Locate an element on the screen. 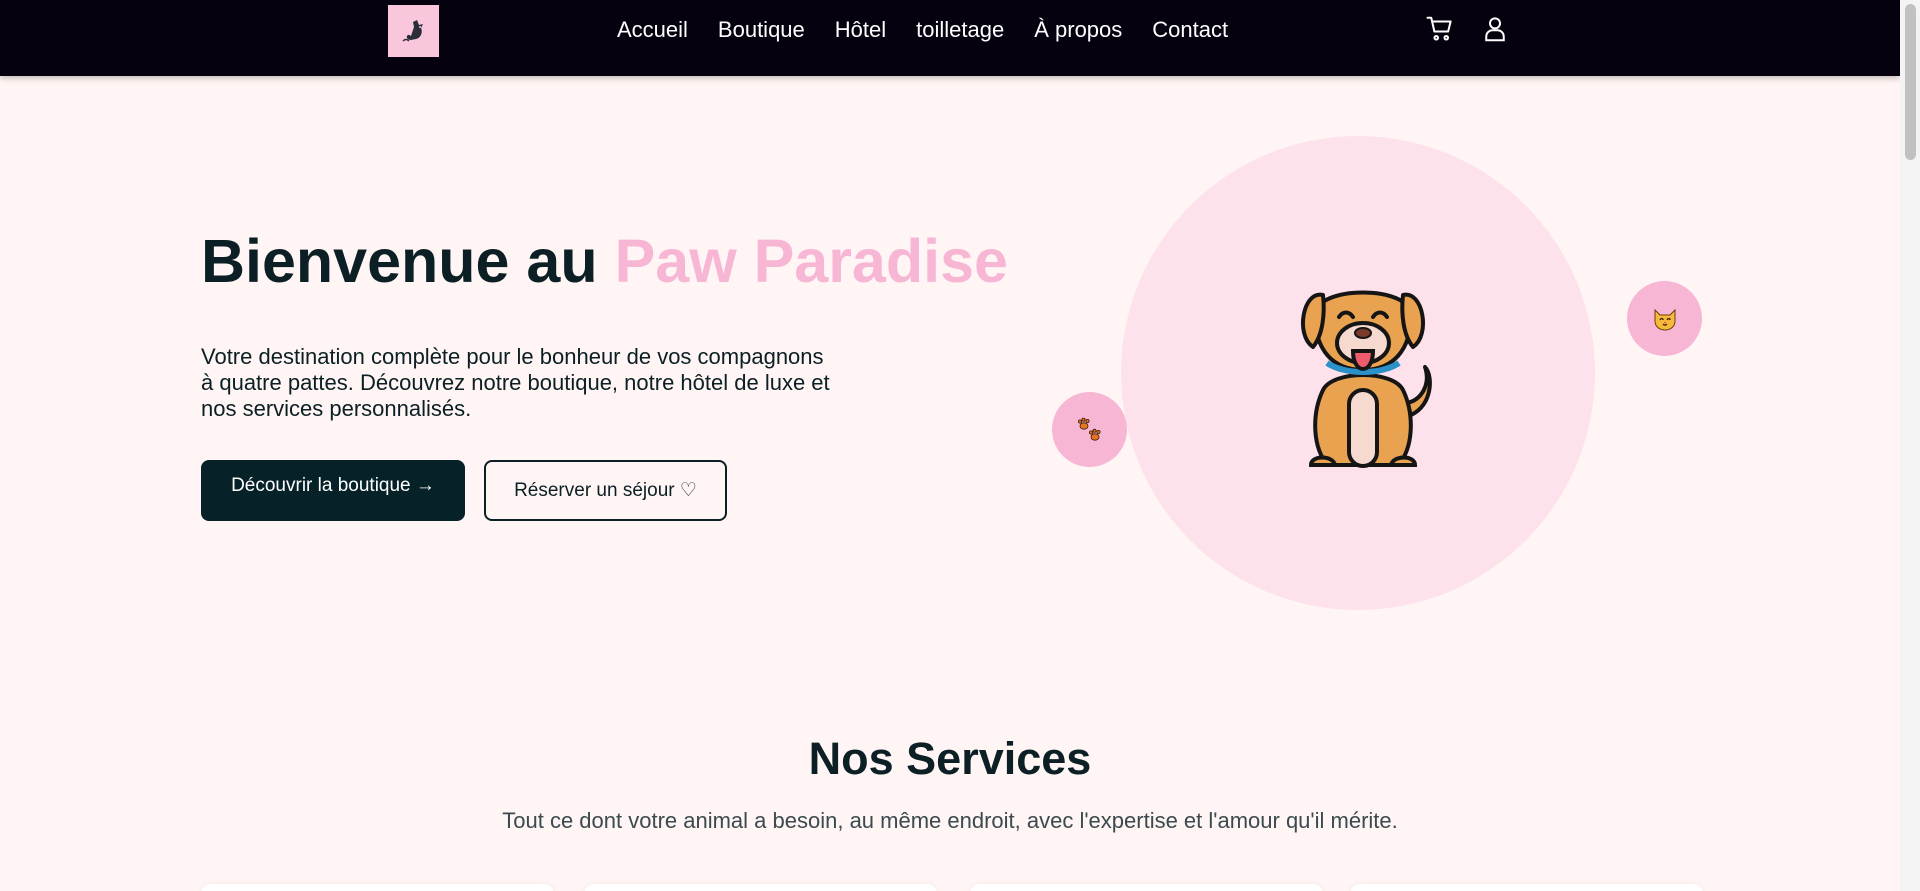 The width and height of the screenshot is (1920, 891). cart-icon is located at coordinates (1439, 28).